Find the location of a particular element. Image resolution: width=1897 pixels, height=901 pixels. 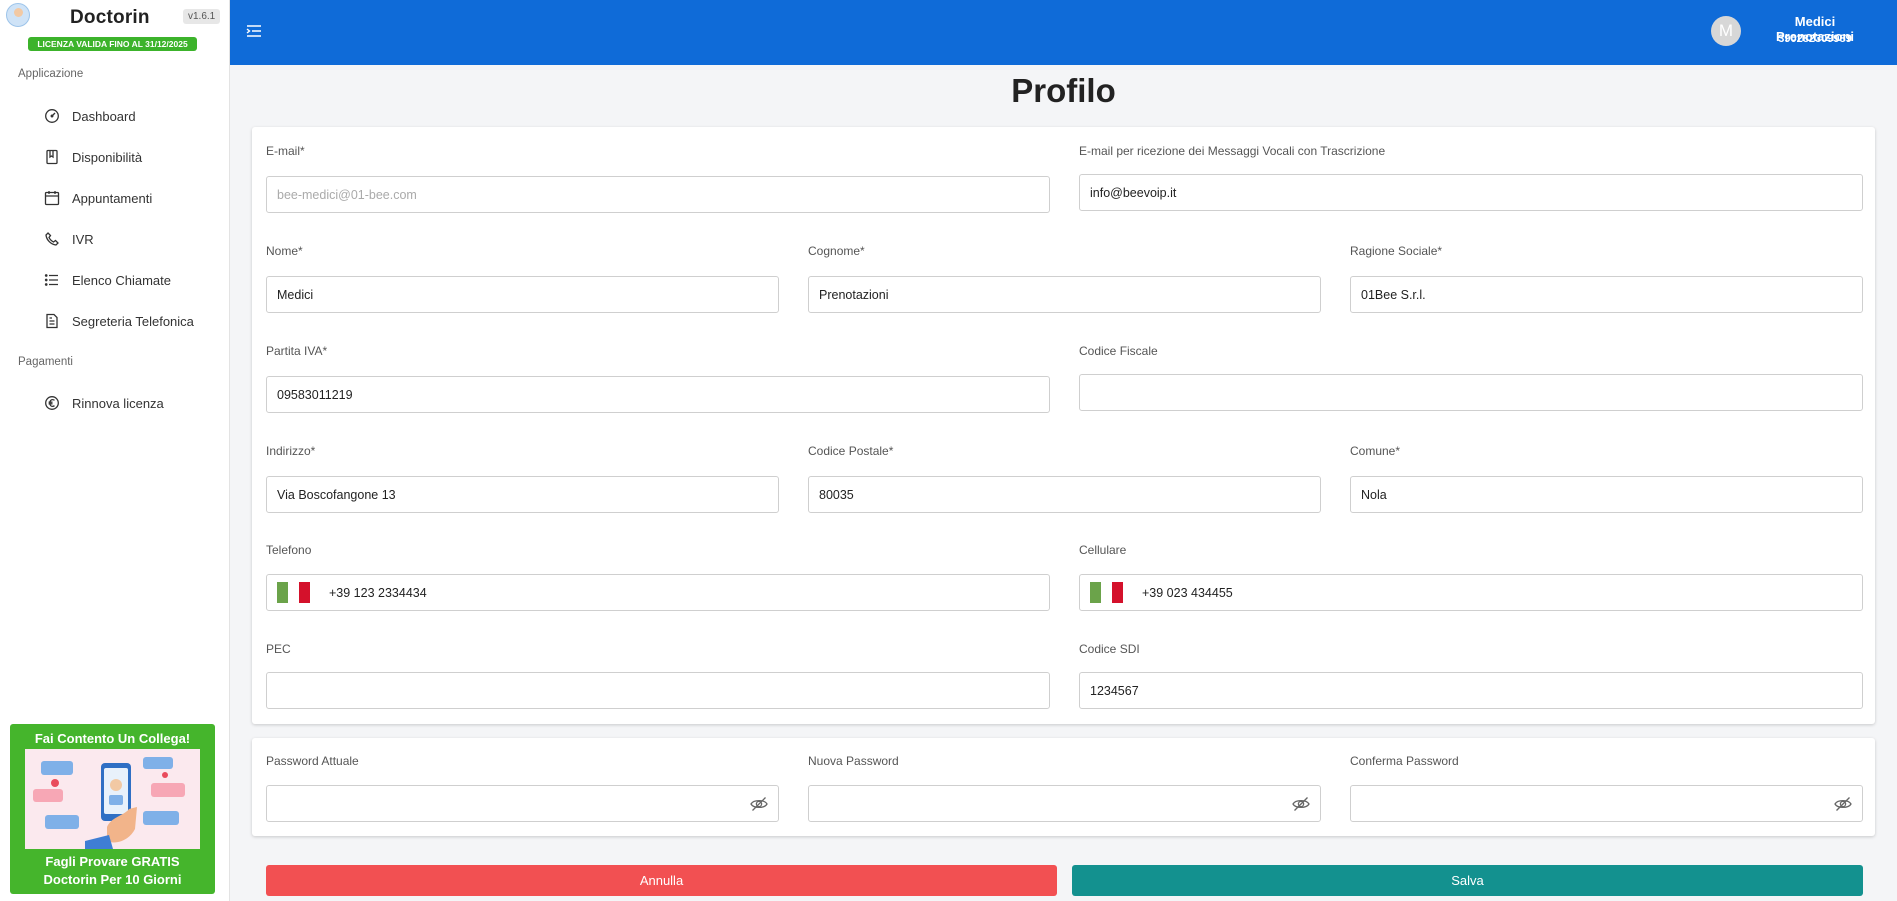

conferma-password-field is located at coordinates (1606, 803).